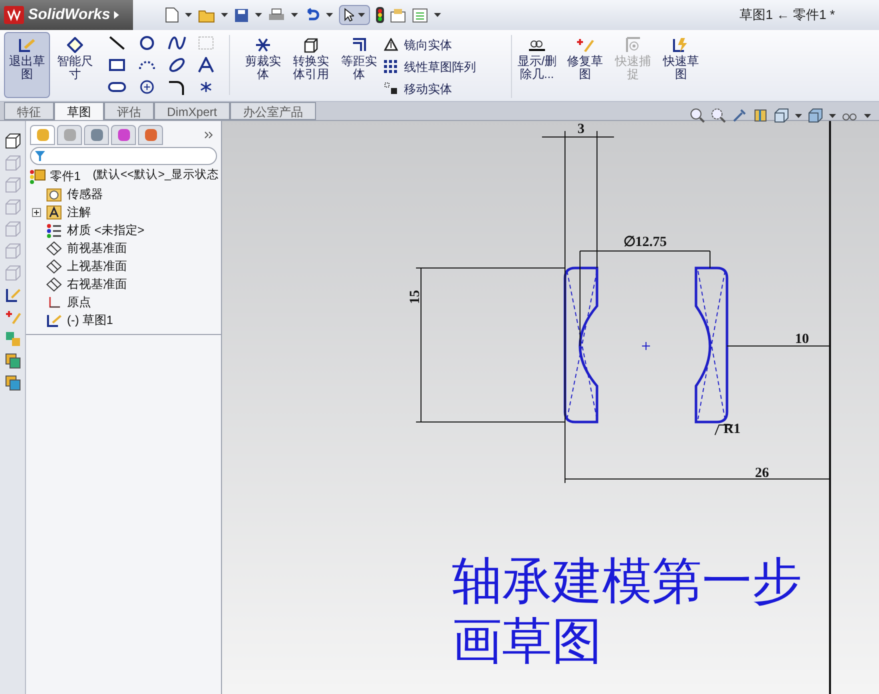 This screenshot has height=694, width=879. What do you see at coordinates (177, 87) in the screenshot?
I see `fillet-icon` at bounding box center [177, 87].